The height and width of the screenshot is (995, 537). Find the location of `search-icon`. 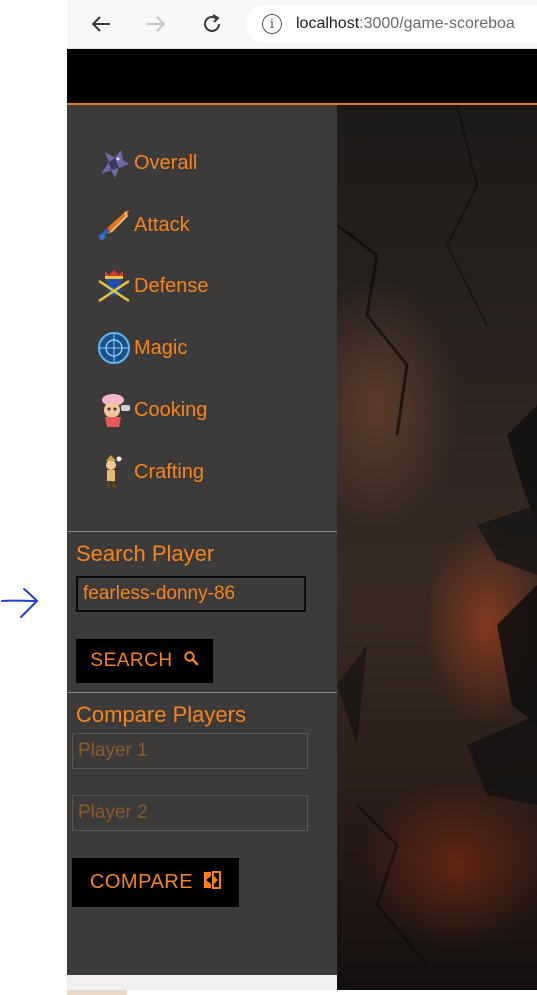

search-icon is located at coordinates (191, 661).